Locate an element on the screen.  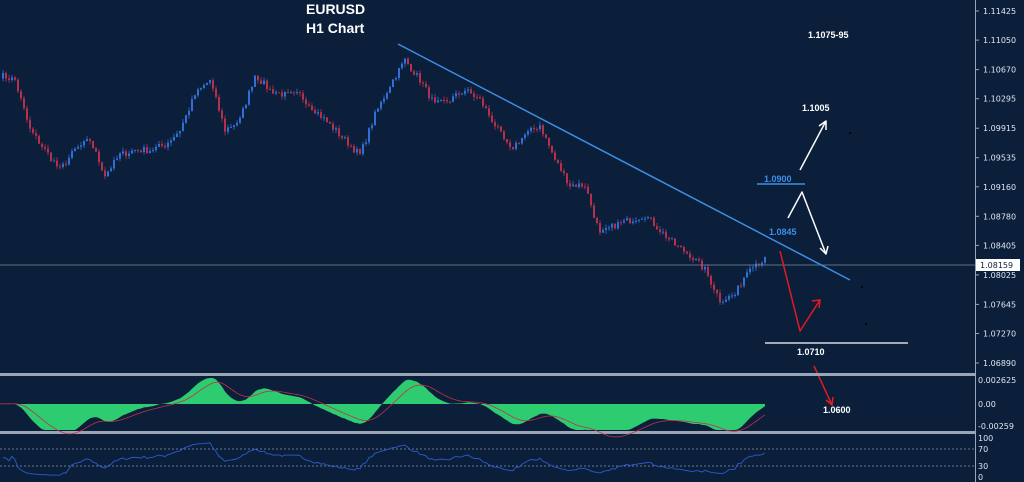
y-tick-label: 1.10670 is located at coordinates (999, 70).